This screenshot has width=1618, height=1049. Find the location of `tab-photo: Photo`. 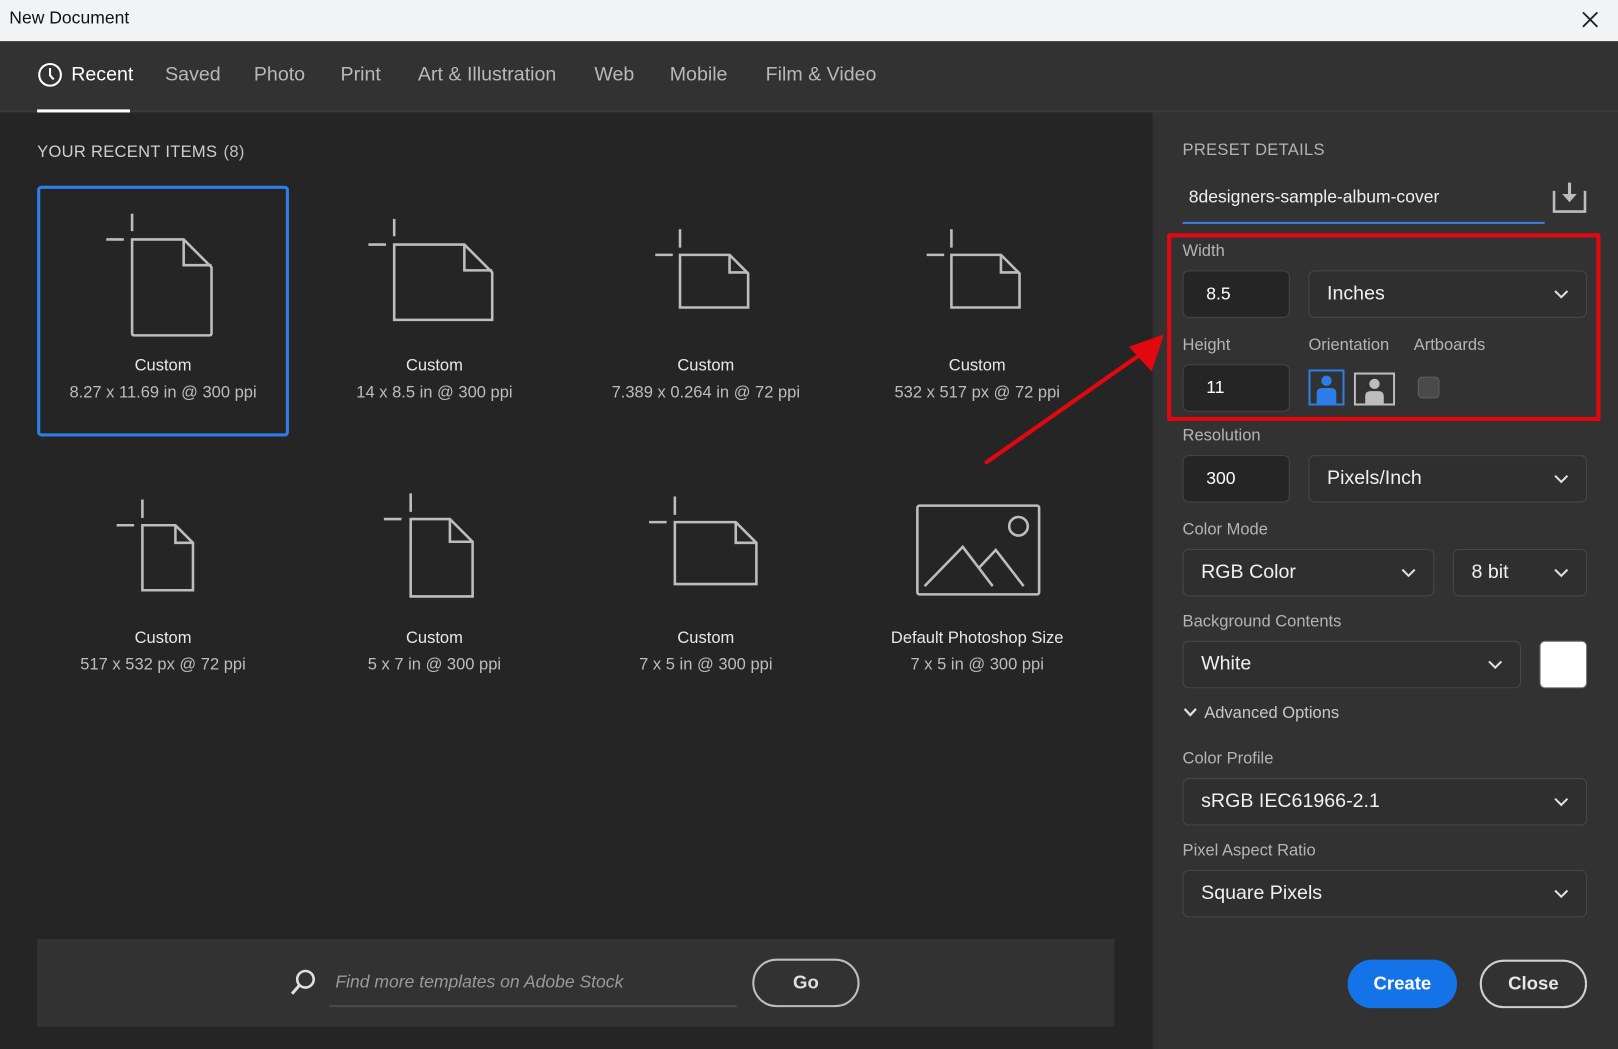

tab-photo: Photo is located at coordinates (279, 75).